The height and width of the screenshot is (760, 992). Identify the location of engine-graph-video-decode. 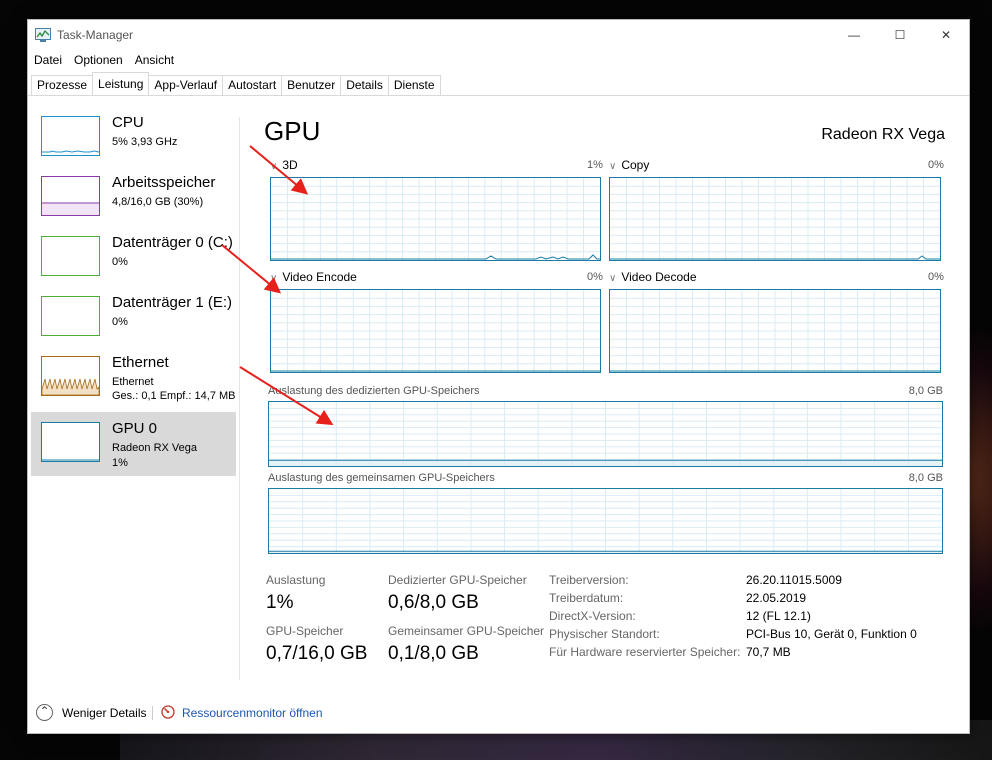
(775, 331).